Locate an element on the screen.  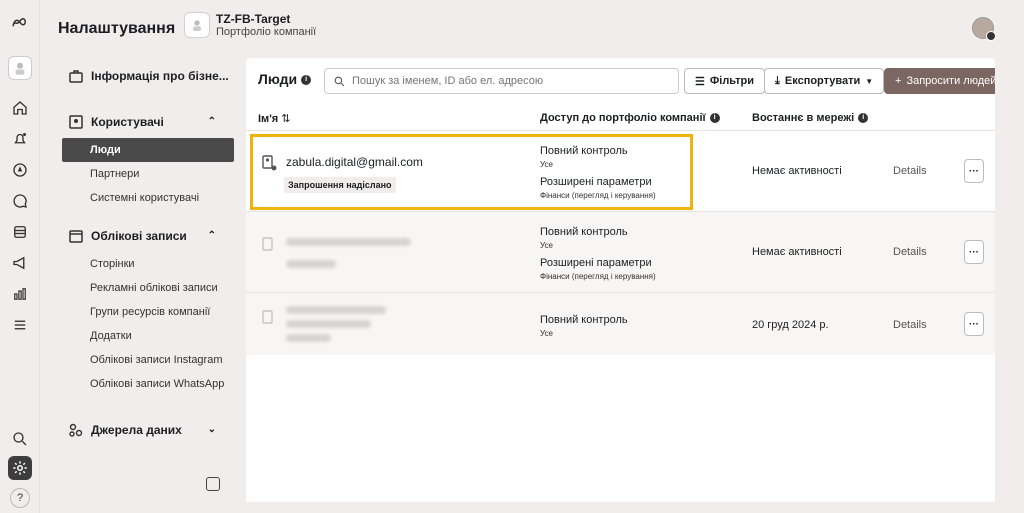
facebook-badge-icon is located at coordinates (991, 36).